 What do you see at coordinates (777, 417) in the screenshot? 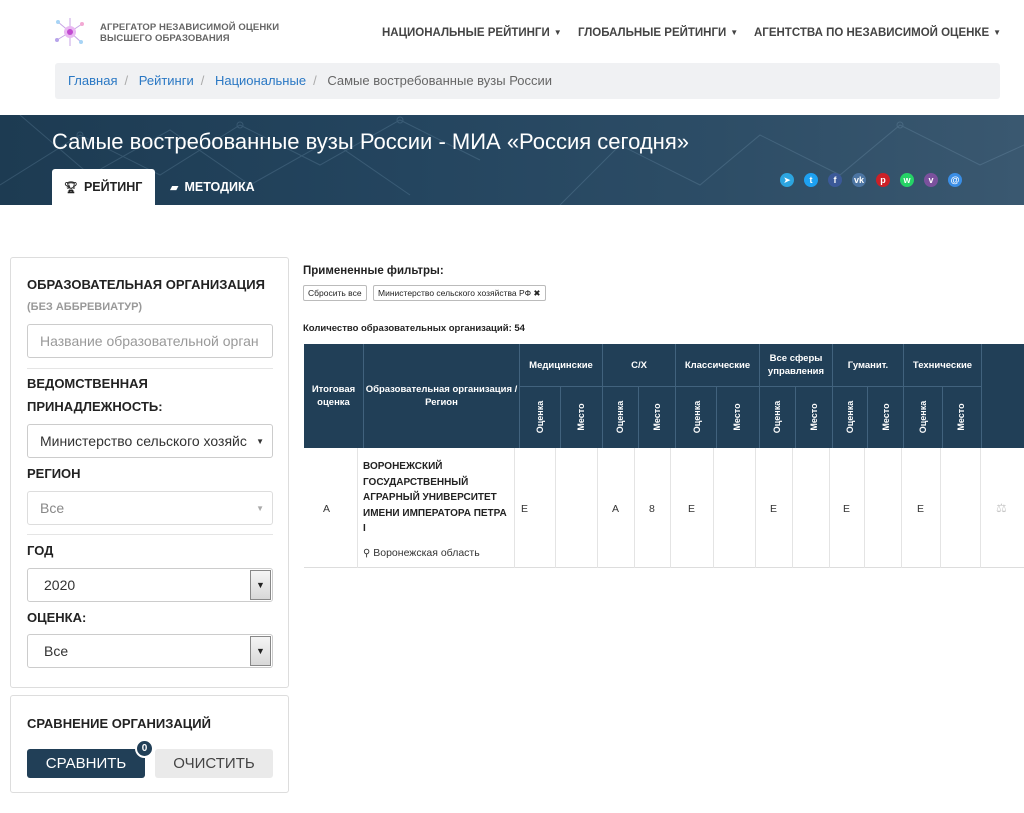
I see `col-mgmt-grade: Оценка` at bounding box center [777, 417].